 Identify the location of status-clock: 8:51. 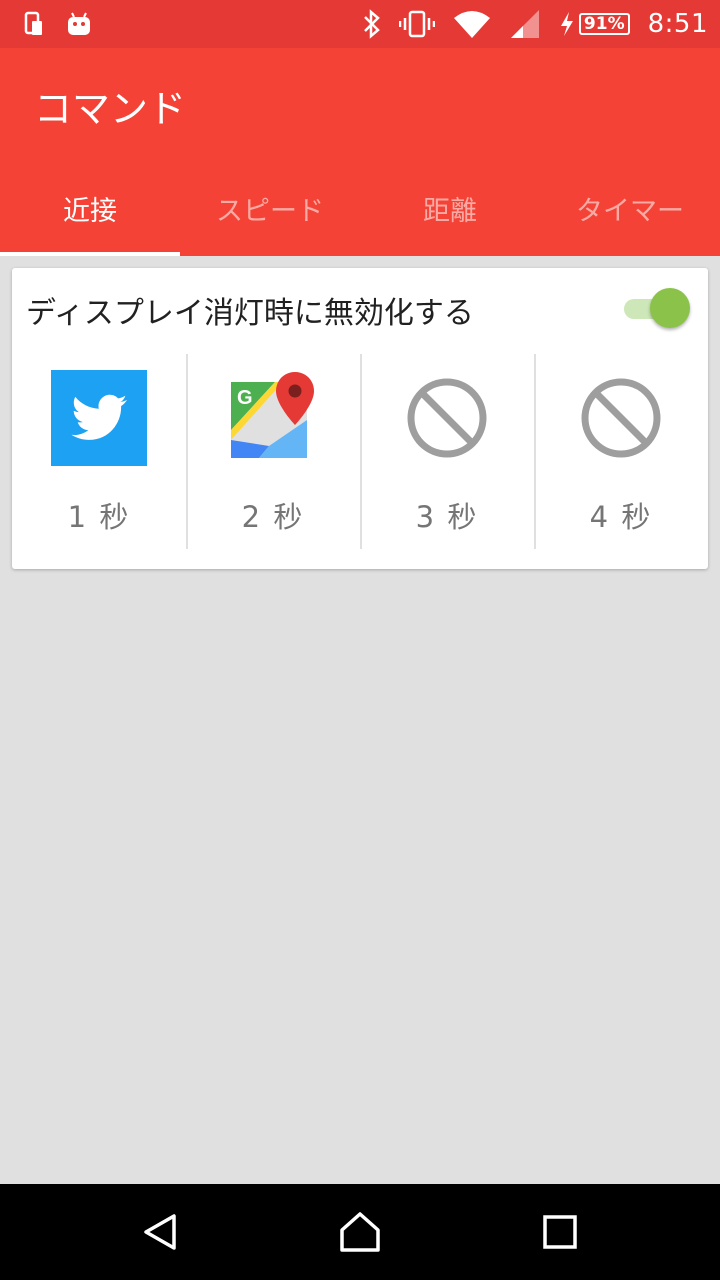
(677, 24).